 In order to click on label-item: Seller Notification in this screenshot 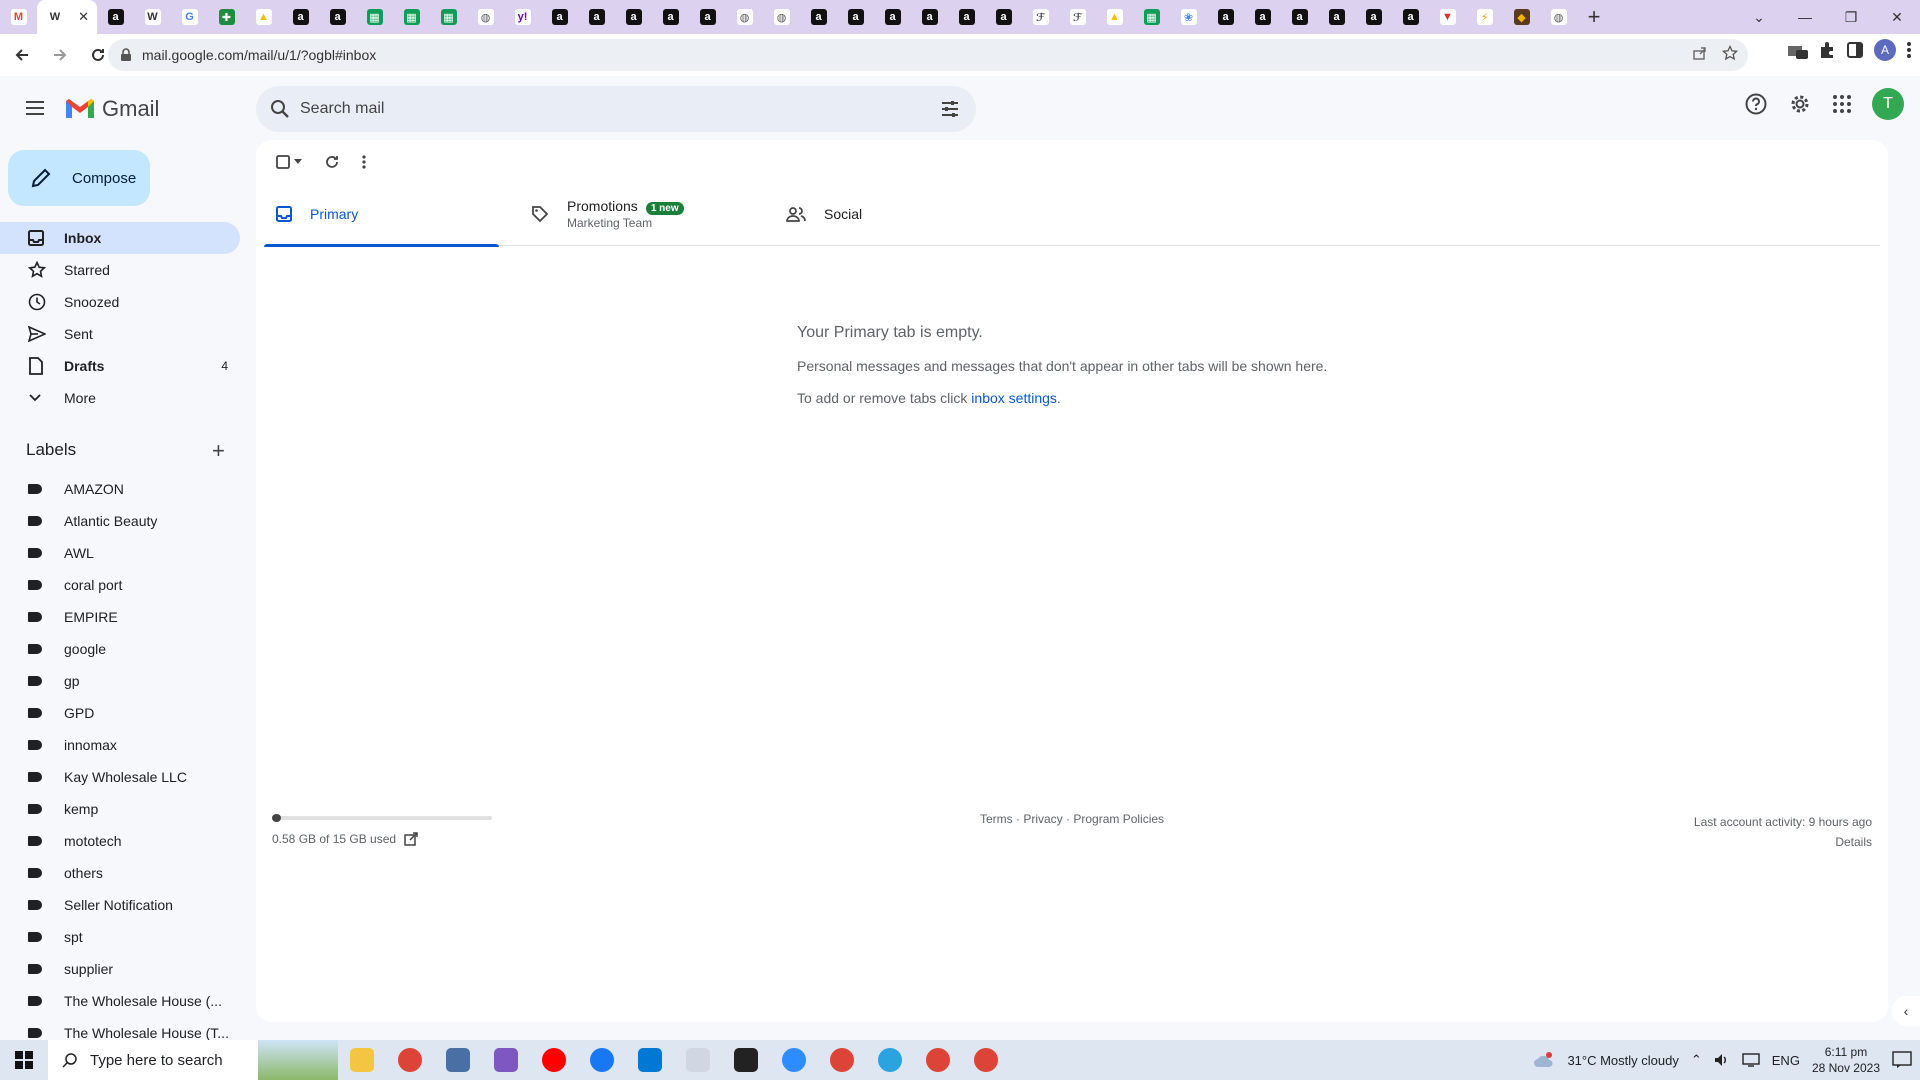, I will do `click(120, 905)`.